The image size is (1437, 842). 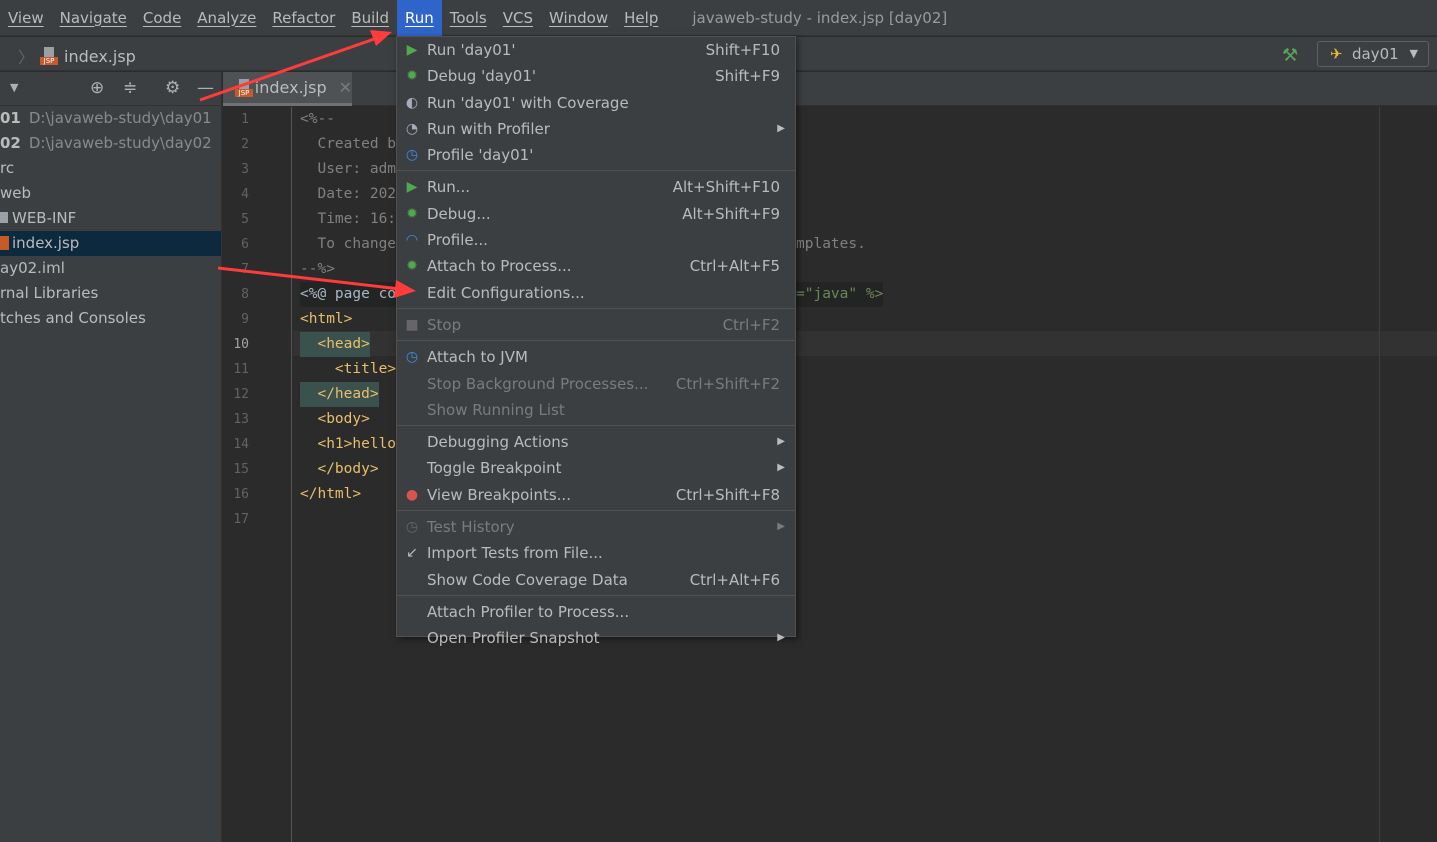 I want to click on tab-index-jsp: index.jsp✕, so click(x=287, y=89).